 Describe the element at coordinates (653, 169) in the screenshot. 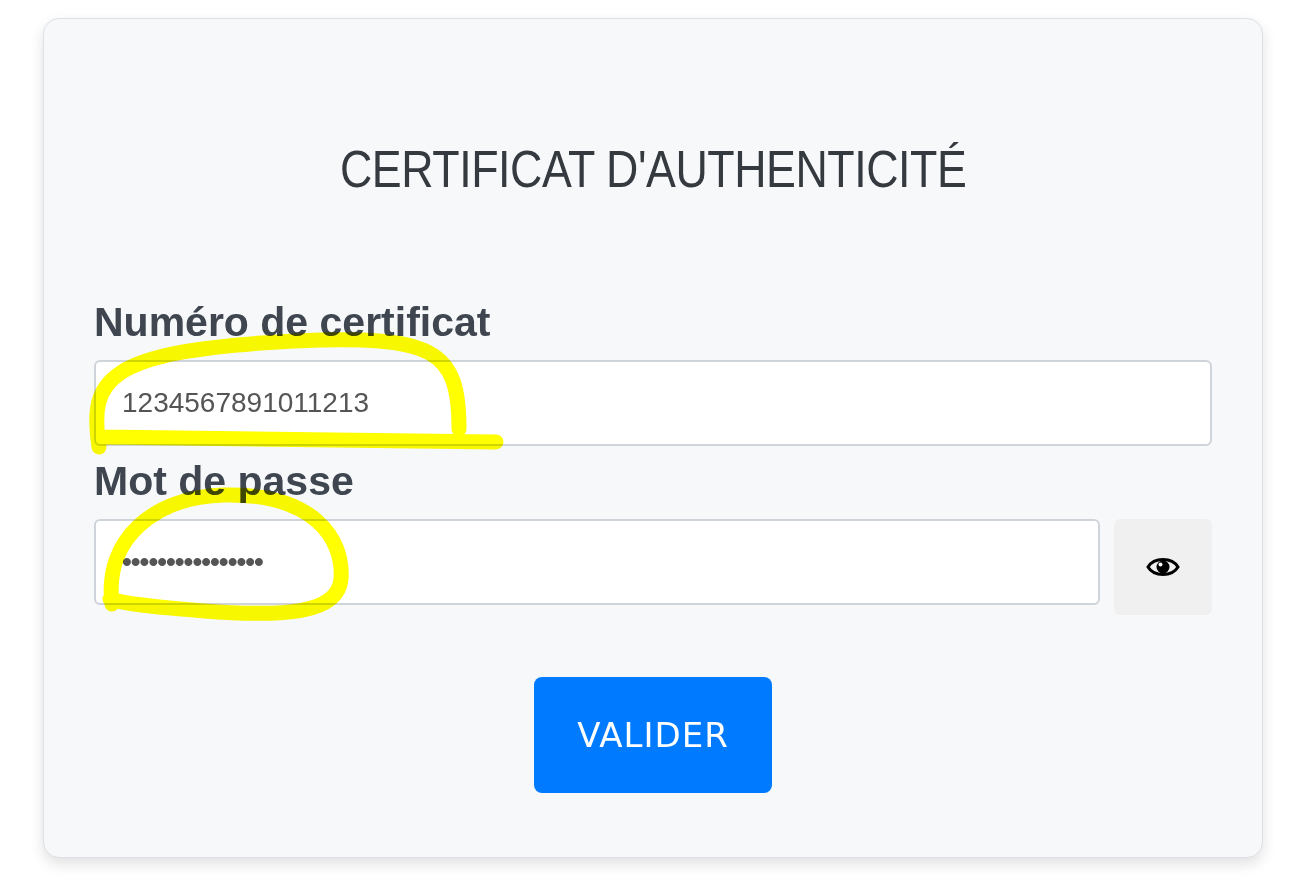

I see `form-title: CERTIFICAT D'AUTHENTICITÉ` at that location.